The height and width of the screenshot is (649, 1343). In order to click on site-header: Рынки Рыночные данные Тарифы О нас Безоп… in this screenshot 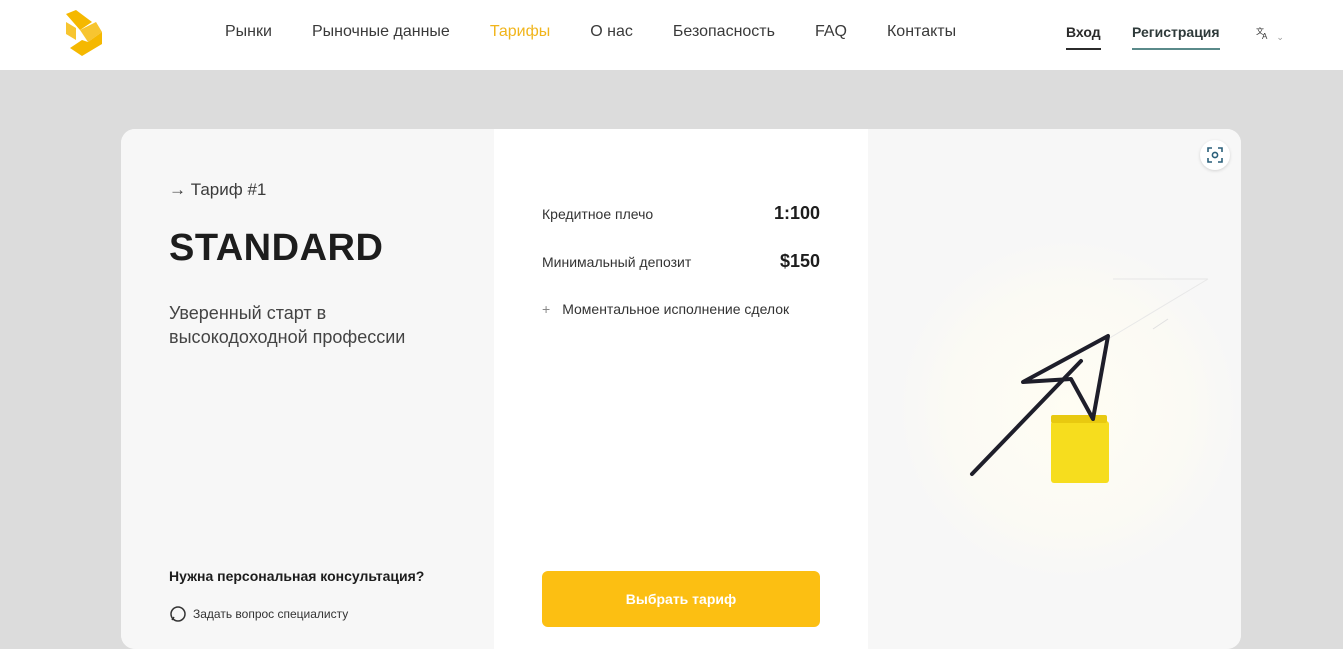, I will do `click(671, 35)`.